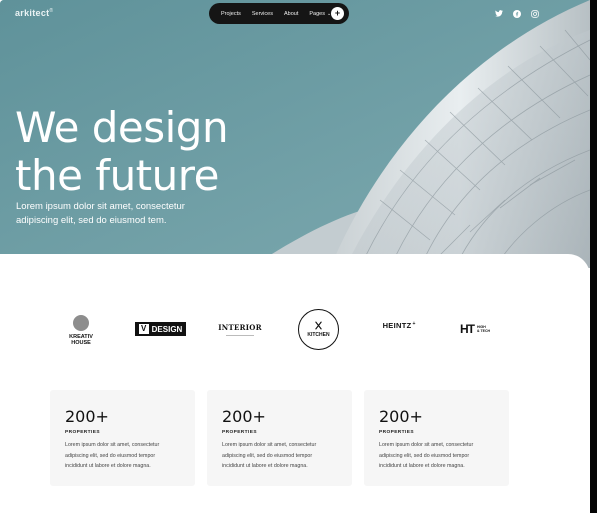 The width and height of the screenshot is (597, 513). Describe the element at coordinates (117, 175) in the screenshot. I see `hero-headline-line-2: the future` at that location.